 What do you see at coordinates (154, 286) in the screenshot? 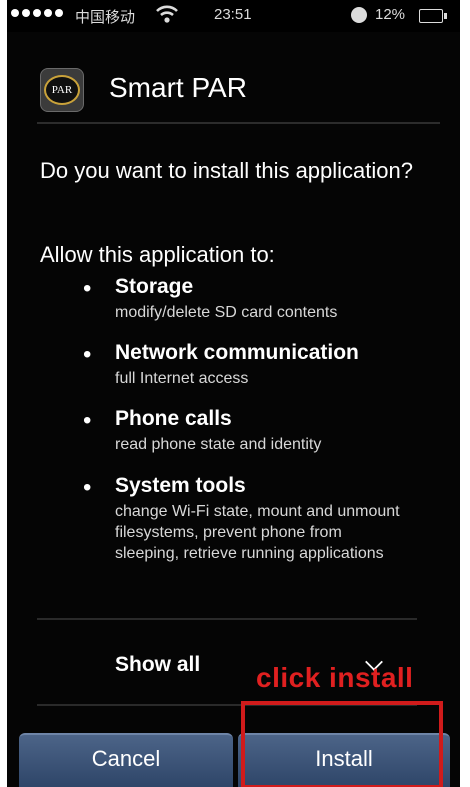
I see `permission-title: Storage` at bounding box center [154, 286].